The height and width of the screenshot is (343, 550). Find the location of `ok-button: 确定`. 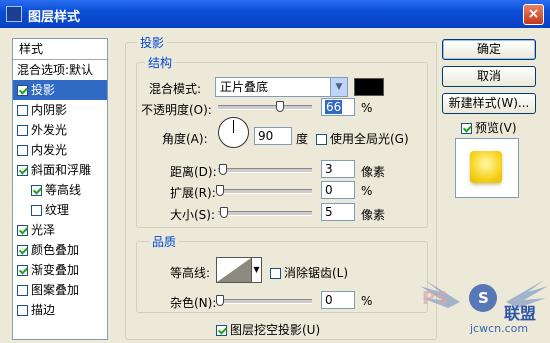

ok-button: 确定 is located at coordinates (489, 49).